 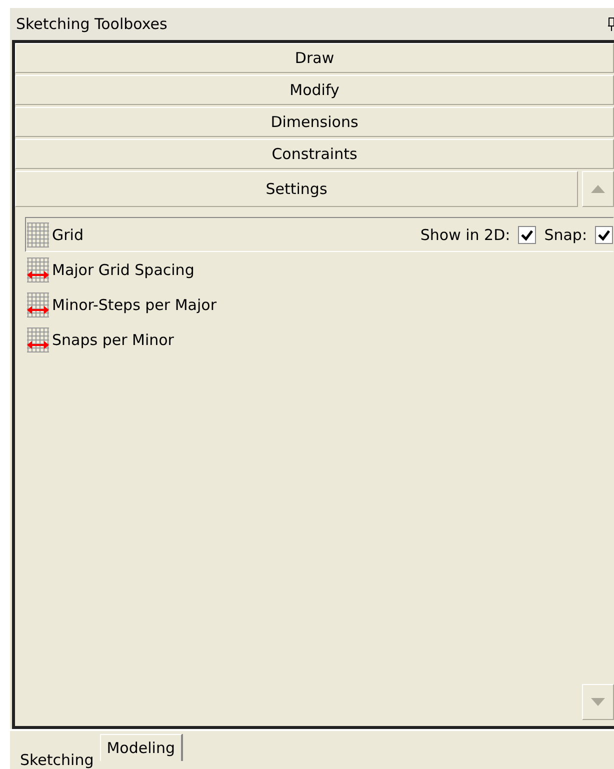 What do you see at coordinates (113, 339) in the screenshot?
I see `item-label: Snaps per Minor` at bounding box center [113, 339].